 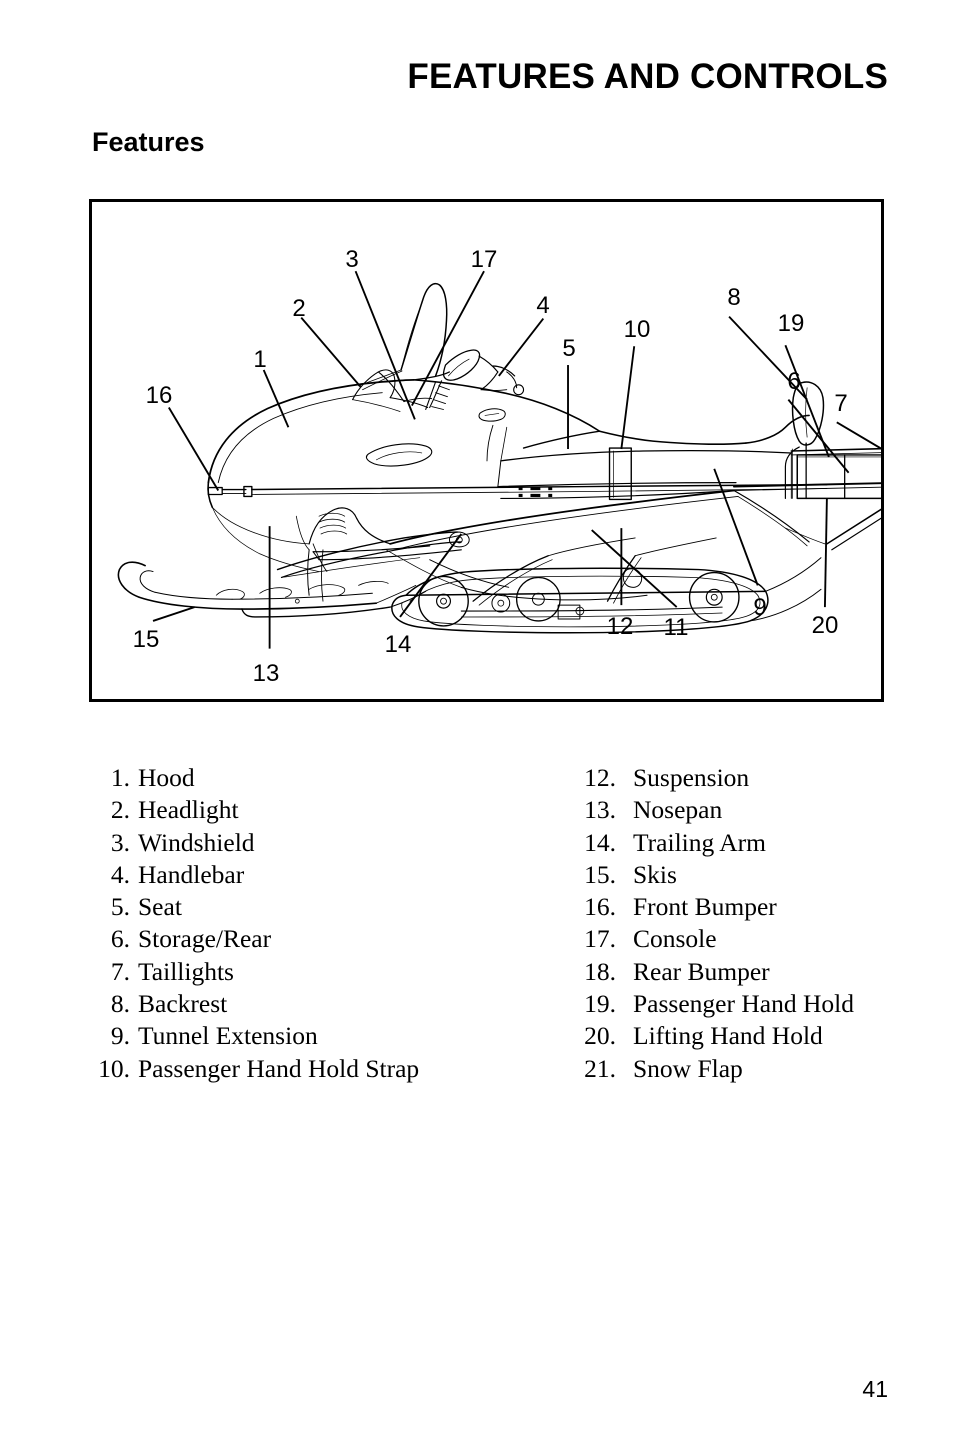 What do you see at coordinates (114, 1068) in the screenshot?
I see `parts-list-item-number: 10.` at bounding box center [114, 1068].